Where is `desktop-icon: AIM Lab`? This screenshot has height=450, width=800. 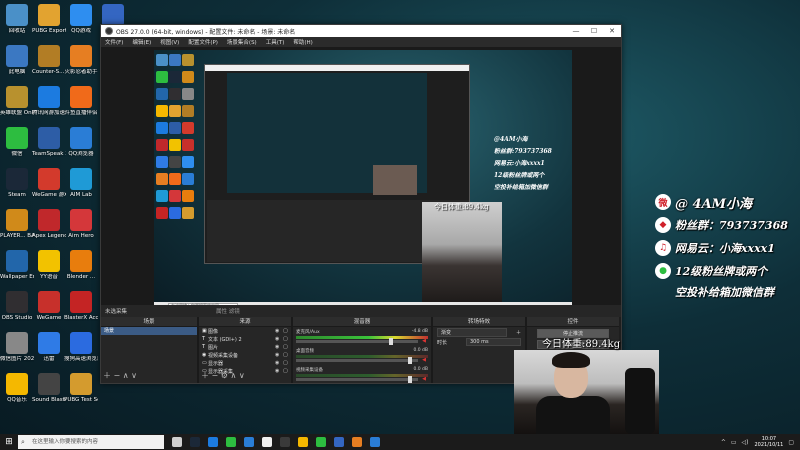
desktop-icon: AIM Lab is located at coordinates (81, 183).